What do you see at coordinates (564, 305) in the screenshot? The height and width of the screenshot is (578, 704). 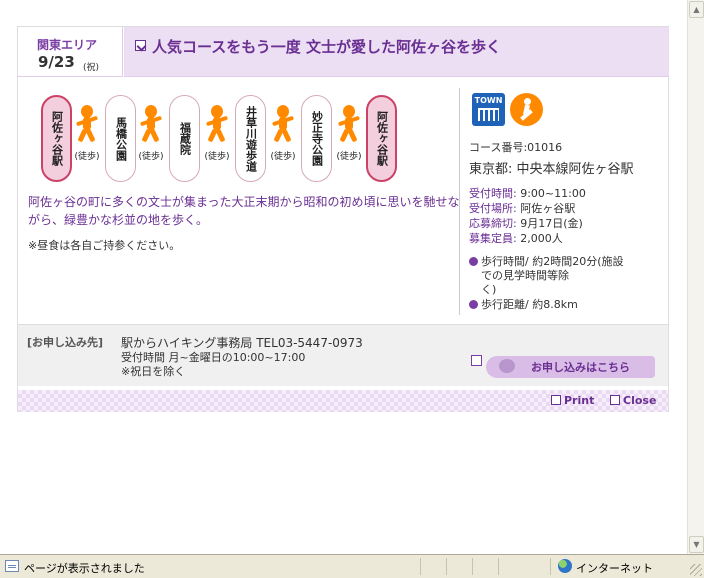 I see `walk-distance: 歩行距離/ 約8.8km` at bounding box center [564, 305].